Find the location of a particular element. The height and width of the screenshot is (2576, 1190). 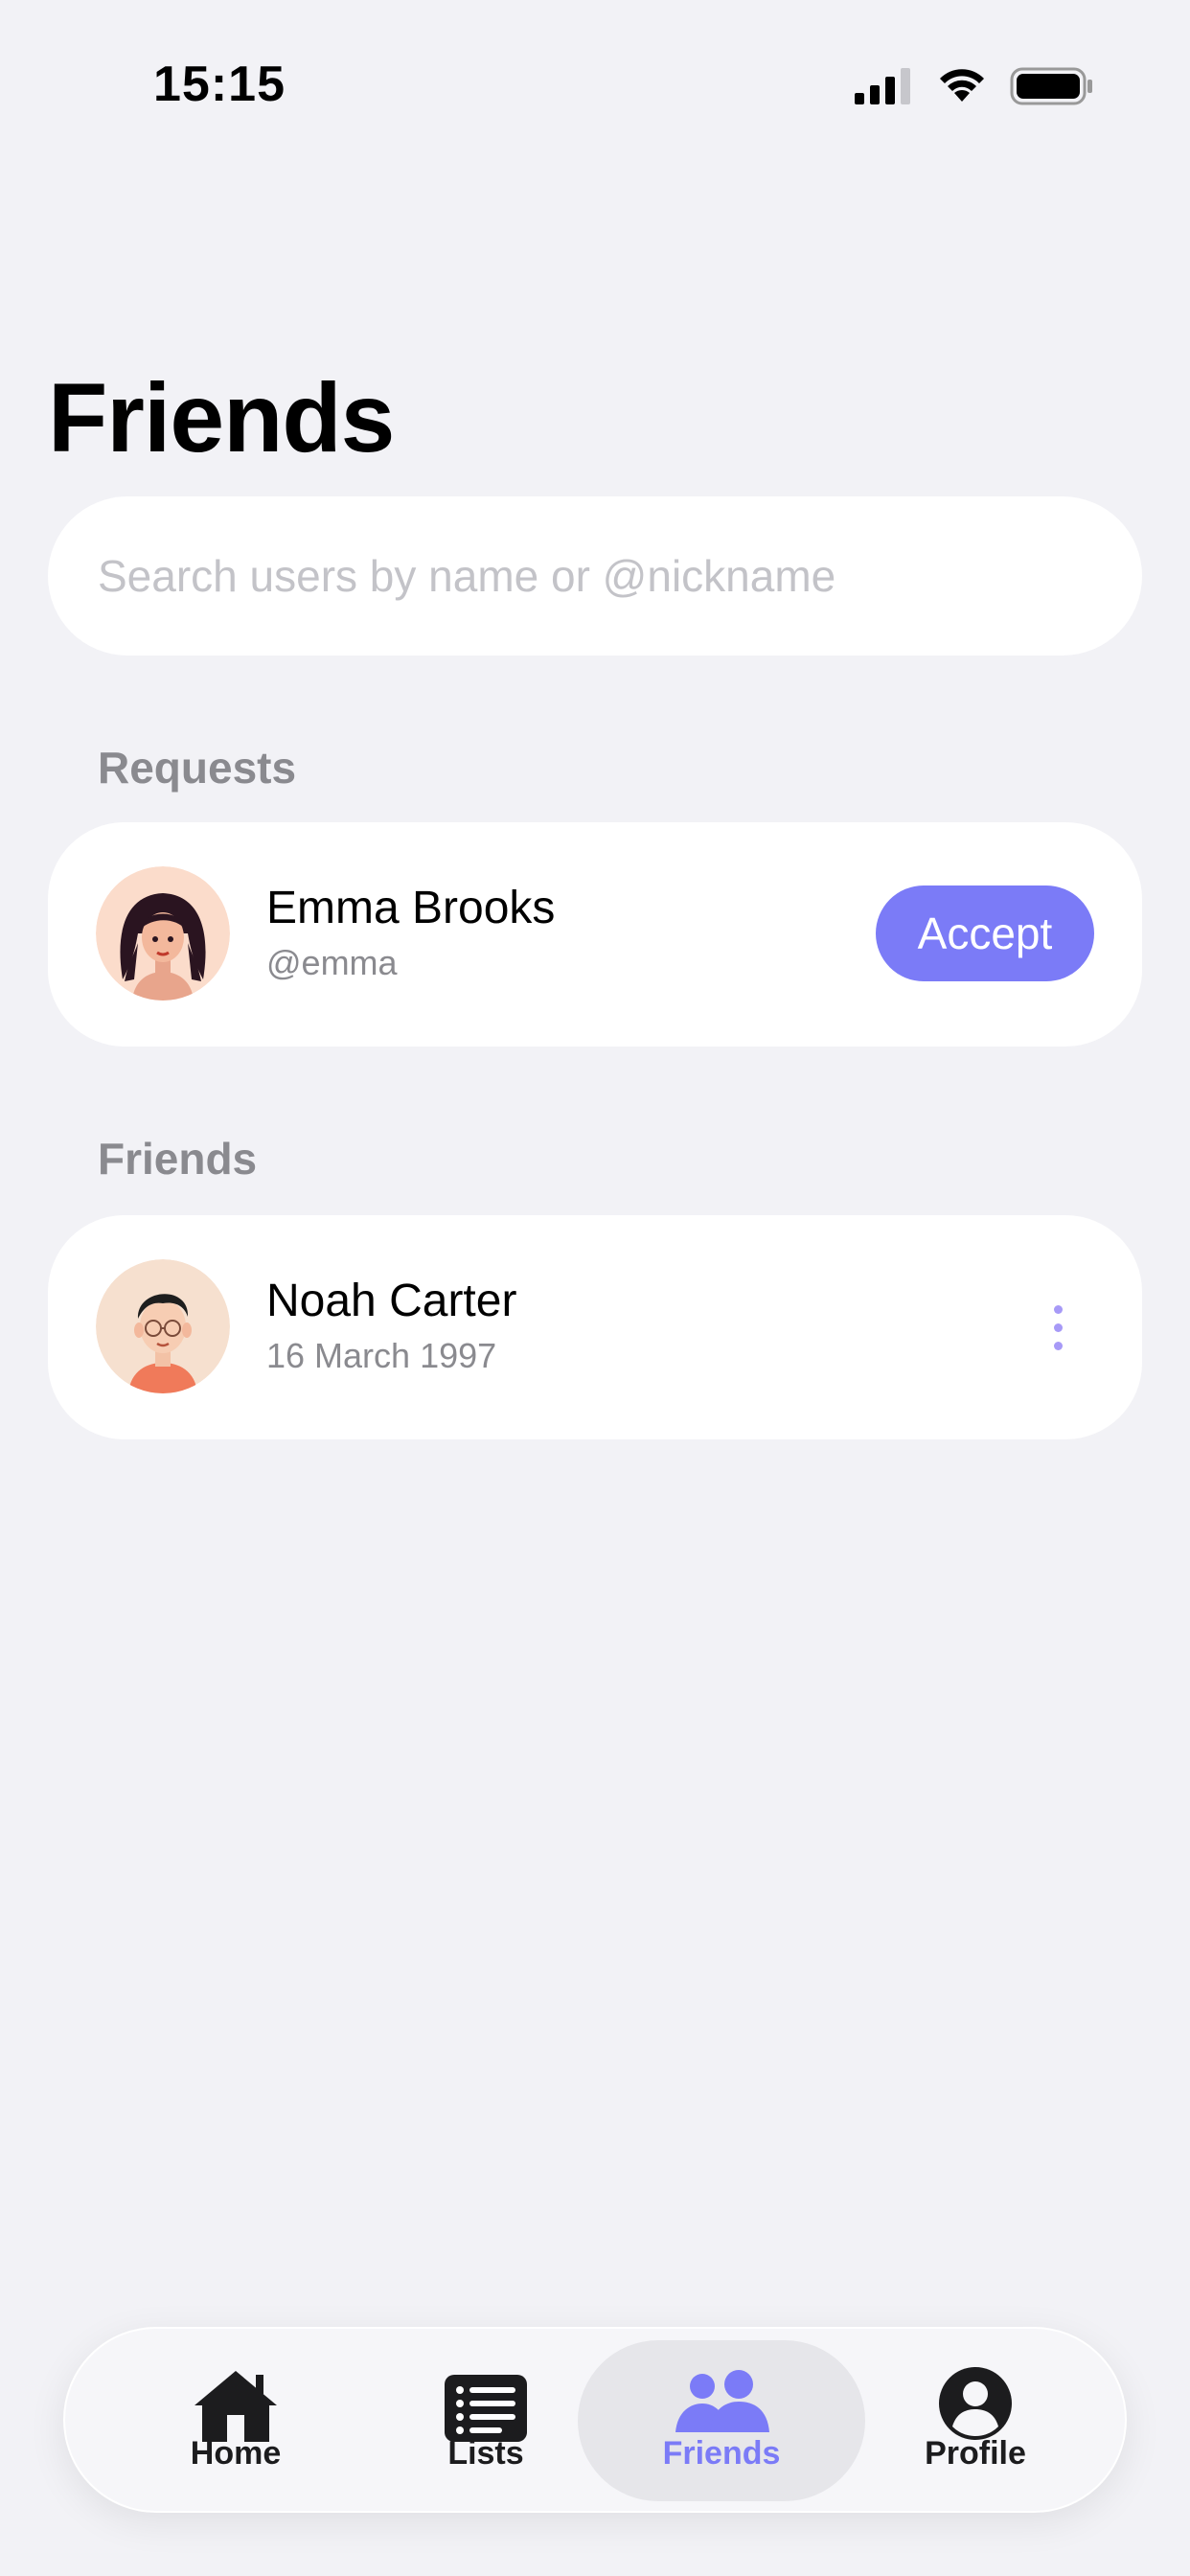

requests-section-label: Requests is located at coordinates (198, 768).